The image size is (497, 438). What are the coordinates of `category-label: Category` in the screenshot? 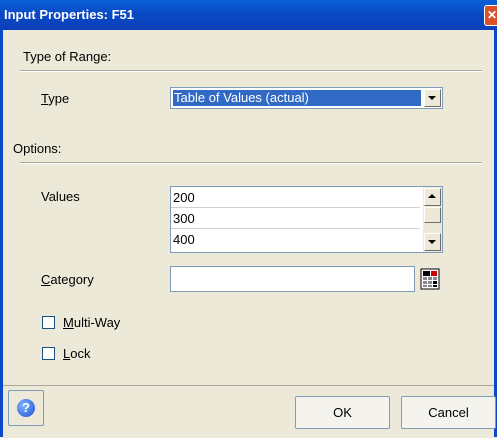 It's located at (67, 279).